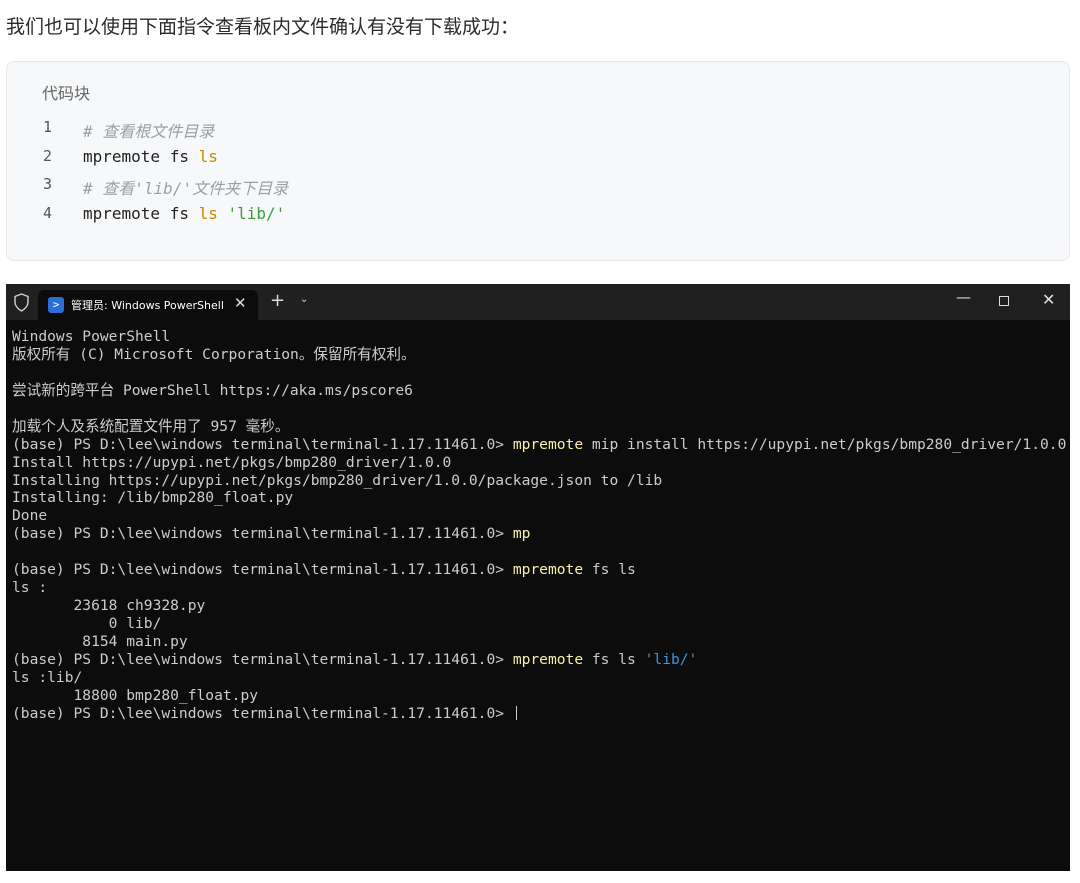 This screenshot has width=1080, height=883. What do you see at coordinates (538, 302) in the screenshot?
I see `terminal-tab-bar: > 管理员: Windows PowerShell ✕ + ⌄ — ✕` at bounding box center [538, 302].